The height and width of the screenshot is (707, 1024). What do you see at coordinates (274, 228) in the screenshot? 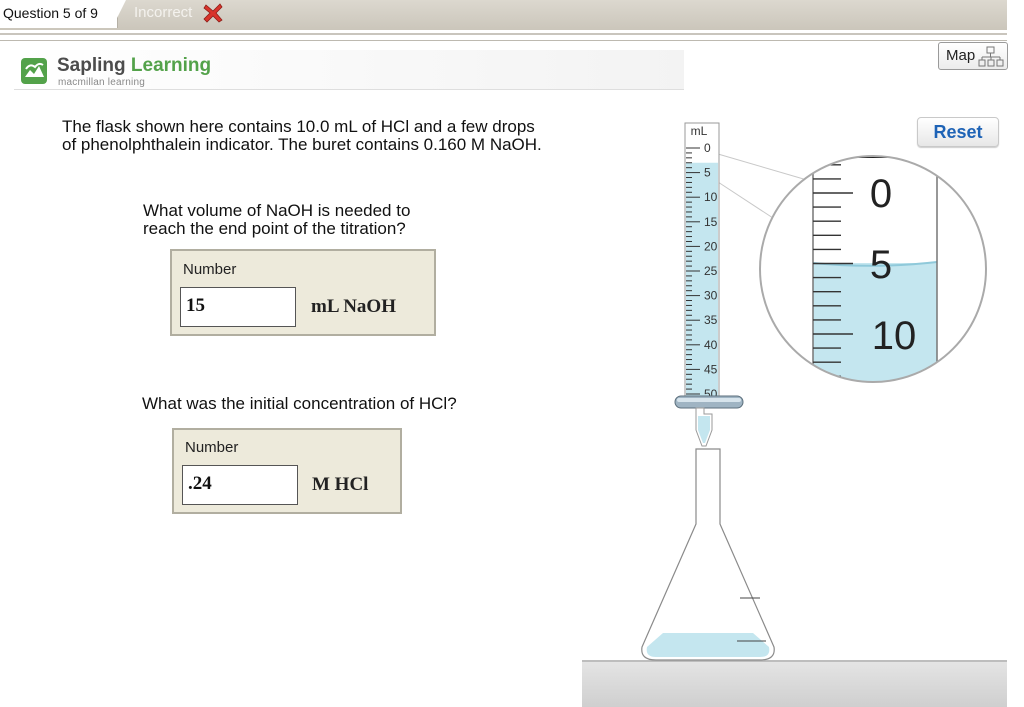
I see `question-1-line-2: reach the end point of the titration?` at bounding box center [274, 228].